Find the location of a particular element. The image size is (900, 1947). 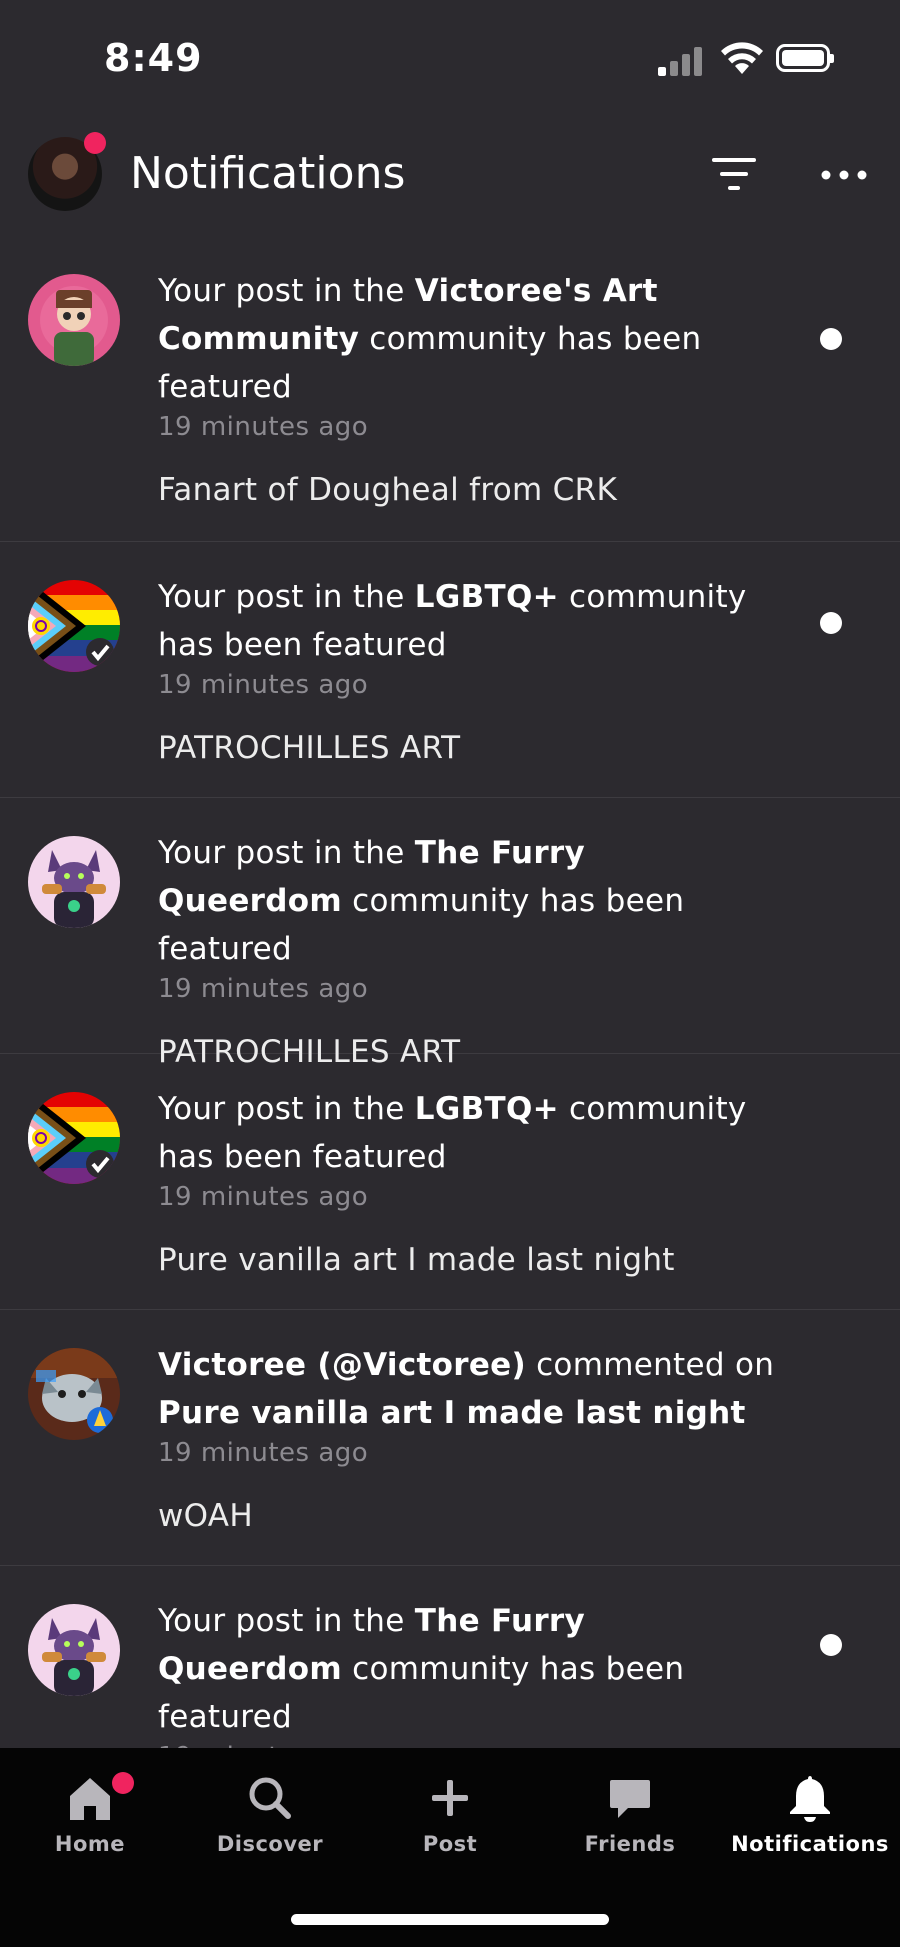

tab-discover: Discover is located at coordinates (270, 1818).